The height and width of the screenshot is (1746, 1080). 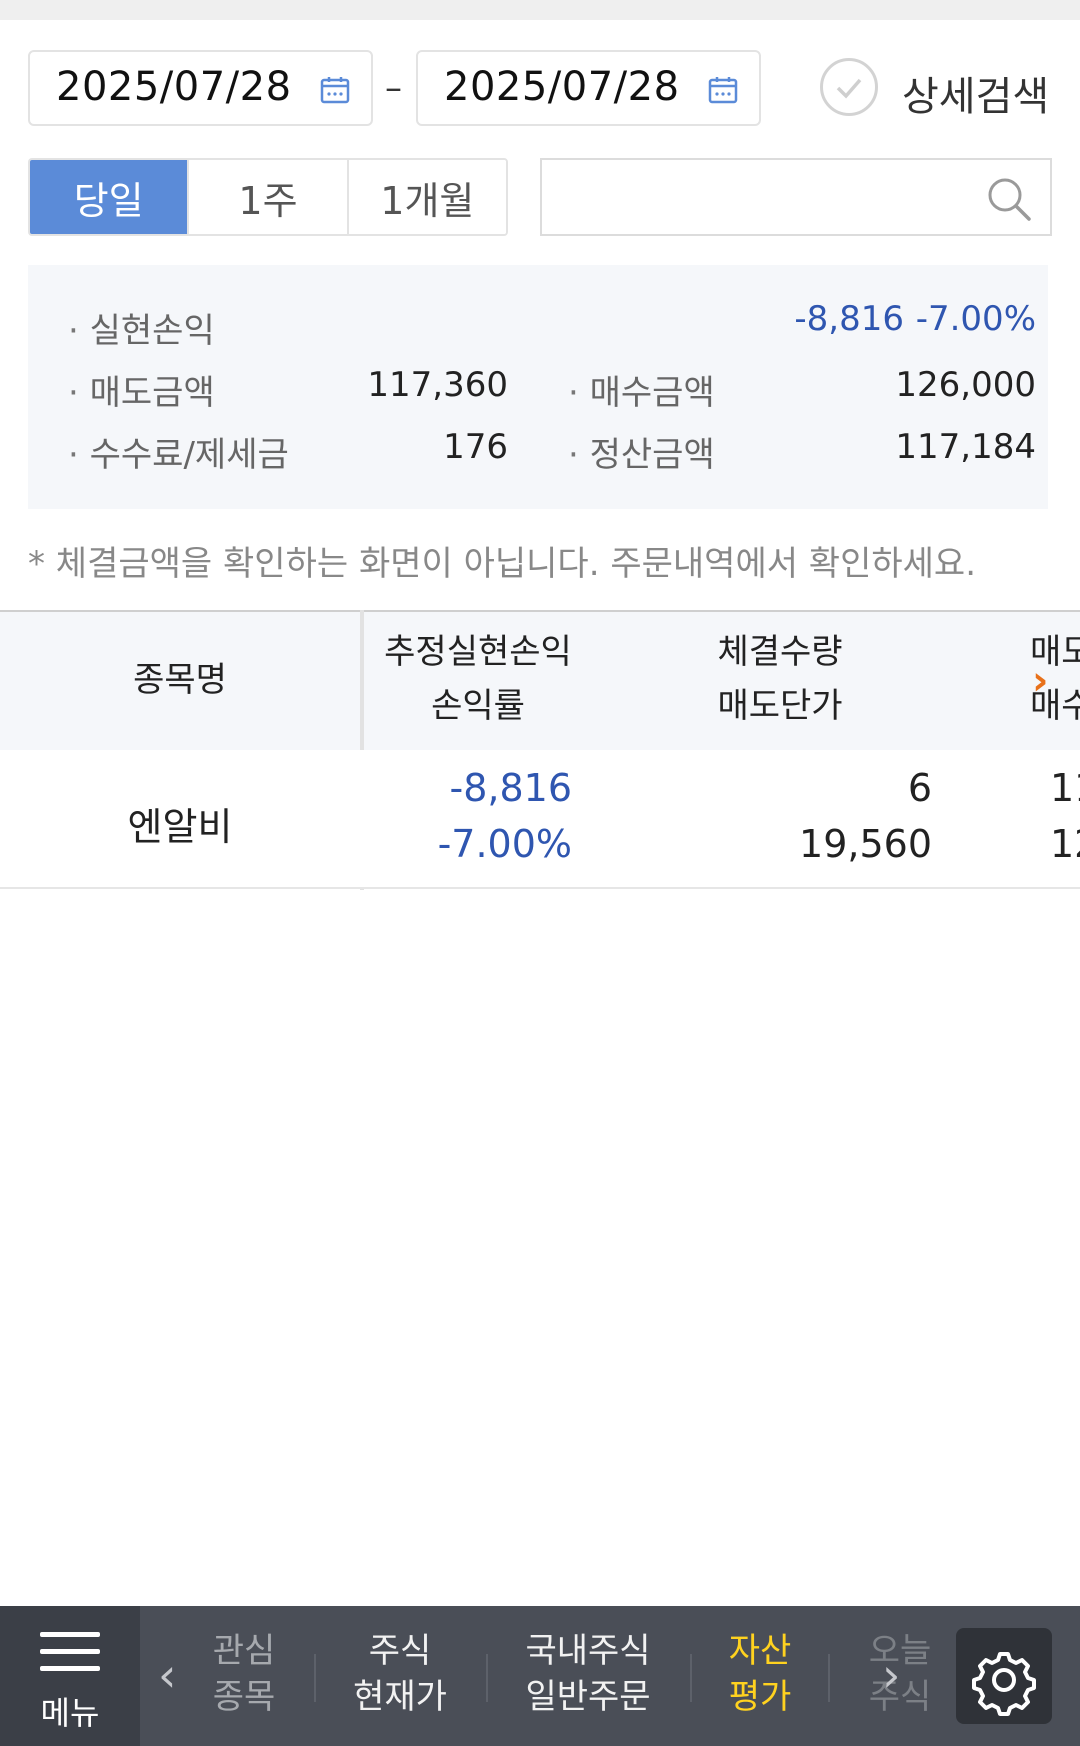 I want to click on tab-today: 당일, so click(x=110, y=197).